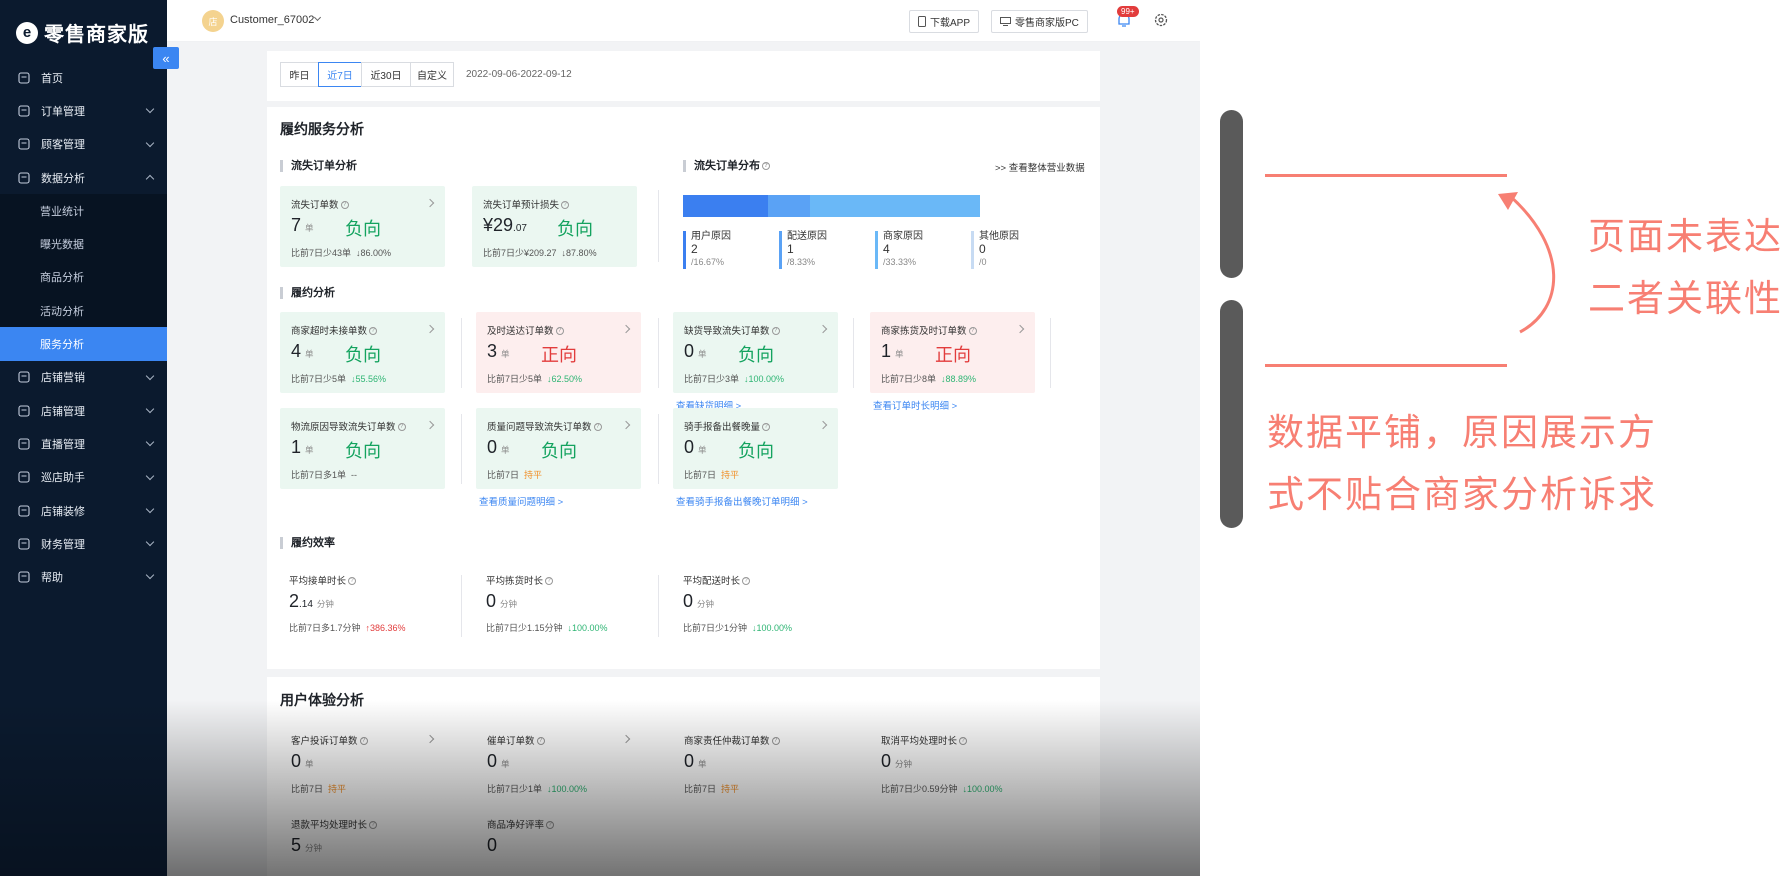 The width and height of the screenshot is (1788, 876). I want to click on efficiency-compare-text: 比前7日少1分钟, so click(715, 628).